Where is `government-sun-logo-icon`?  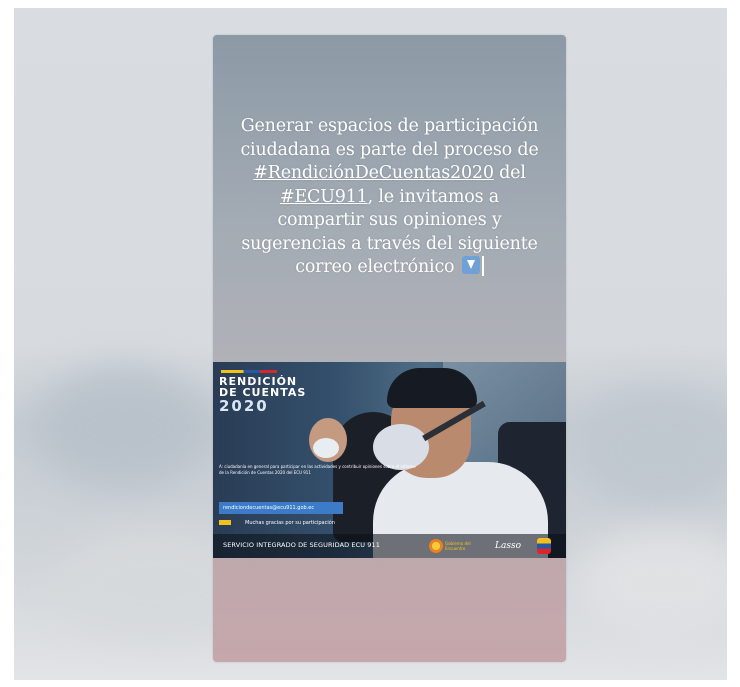 government-sun-logo-icon is located at coordinates (436, 546).